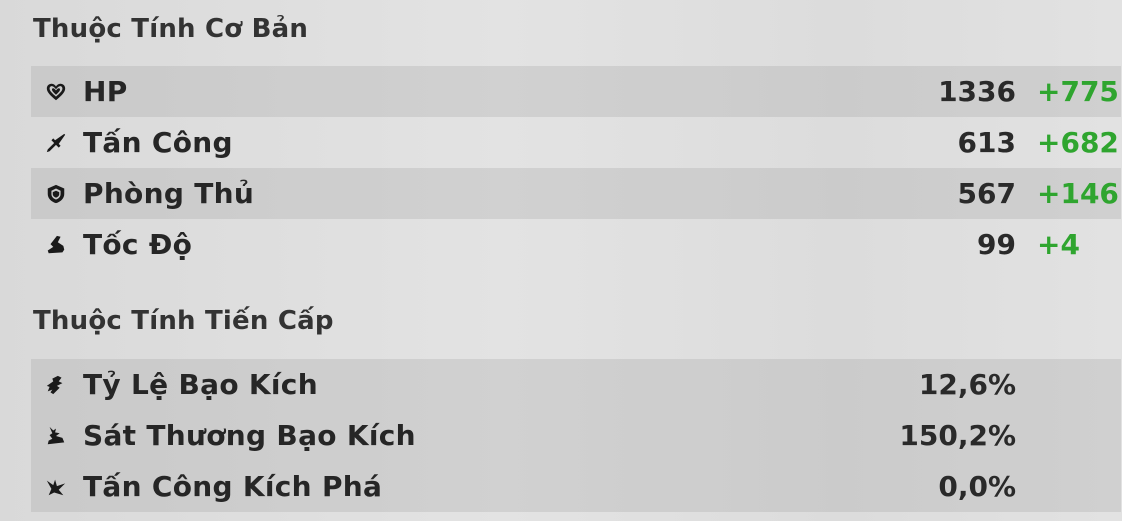 The height and width of the screenshot is (521, 1122). Describe the element at coordinates (56, 194) in the screenshot. I see `shield-icon` at that location.